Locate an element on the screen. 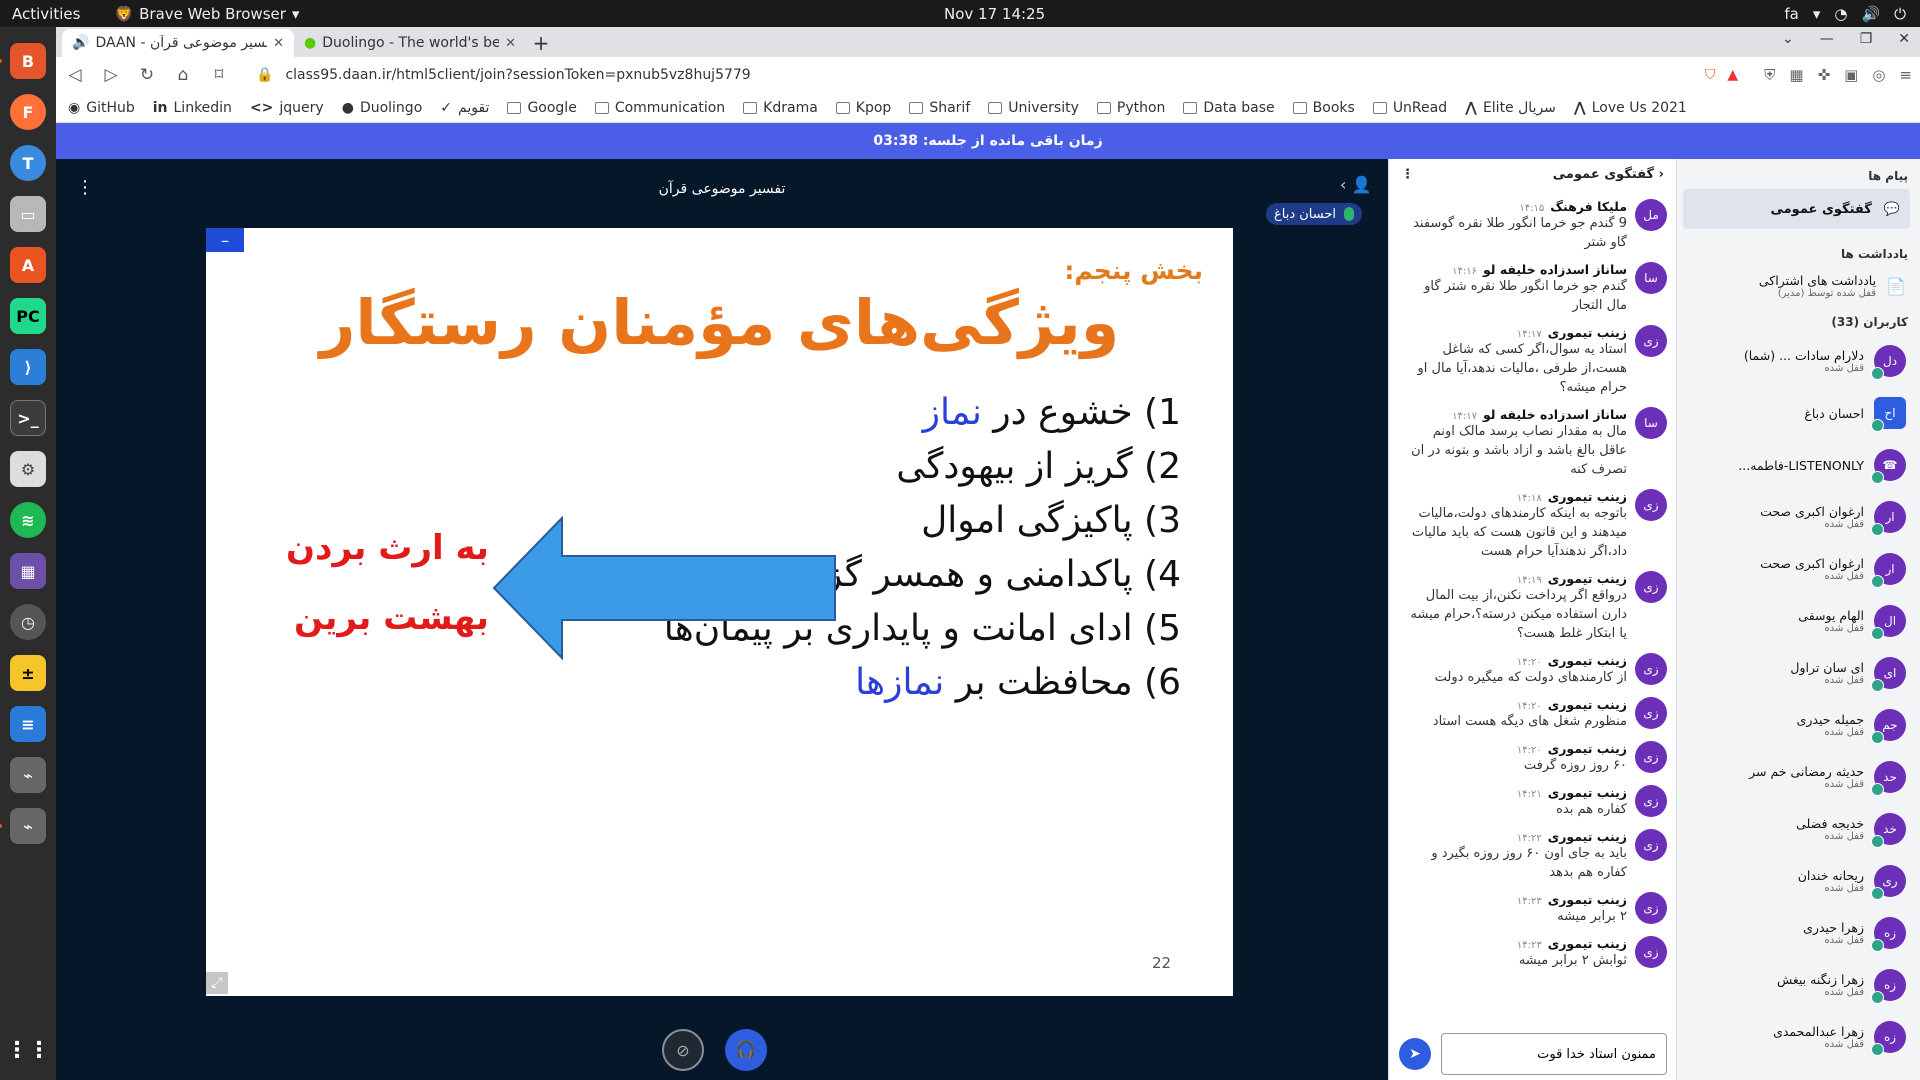  brave-shields-icon: ⛉ is located at coordinates (1710, 75).